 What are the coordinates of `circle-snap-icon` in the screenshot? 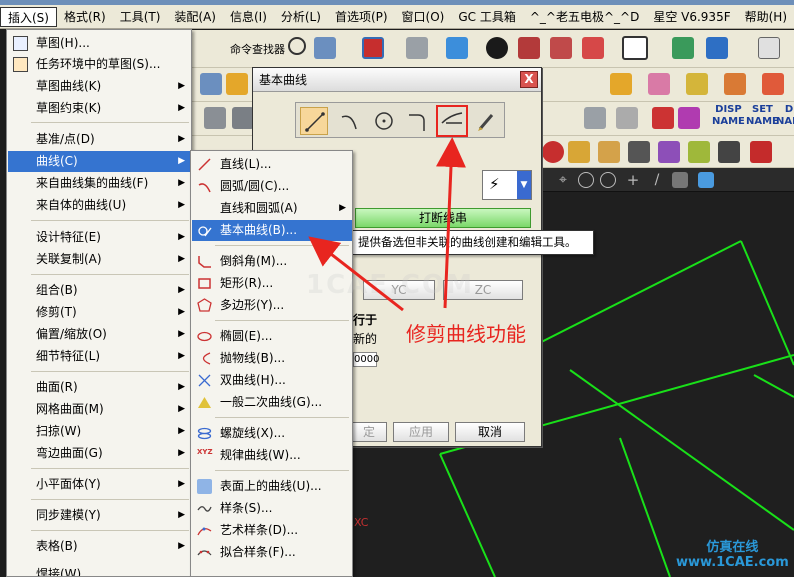 It's located at (586, 180).